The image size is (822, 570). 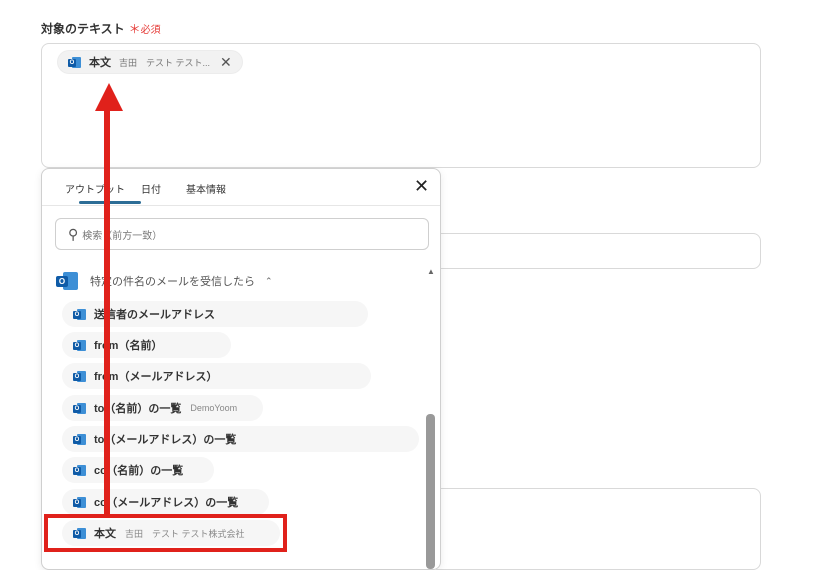 I want to click on item-label: cc（メールアドレス）の一覧, so click(x=166, y=503).